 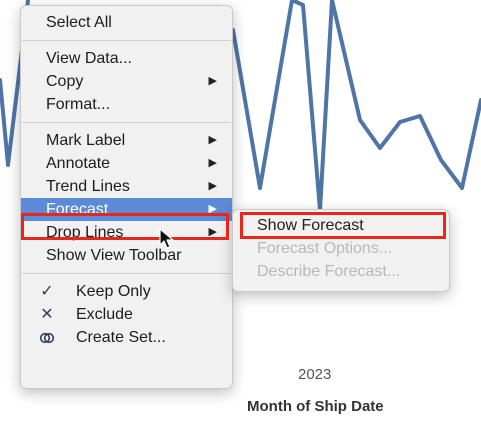 I want to click on forecast-highlight-outline, so click(x=125, y=226).